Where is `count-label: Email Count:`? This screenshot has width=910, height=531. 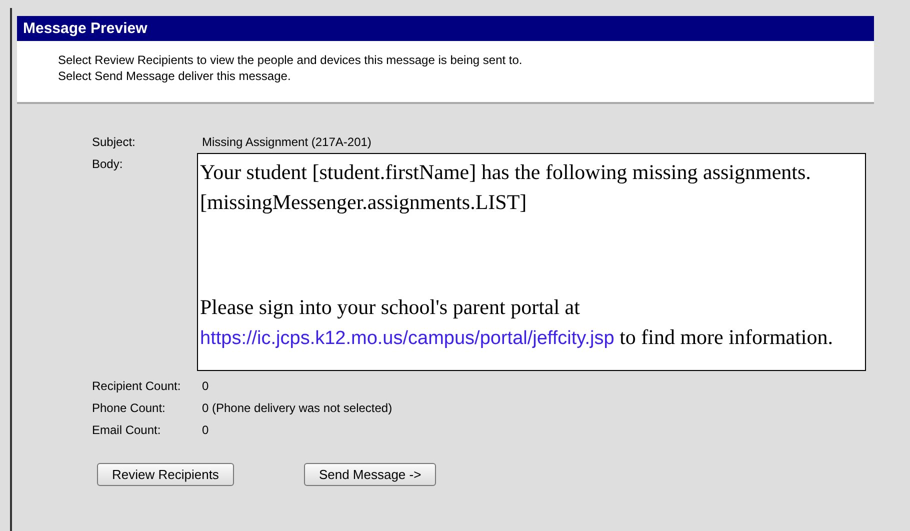 count-label: Email Count: is located at coordinates (127, 430).